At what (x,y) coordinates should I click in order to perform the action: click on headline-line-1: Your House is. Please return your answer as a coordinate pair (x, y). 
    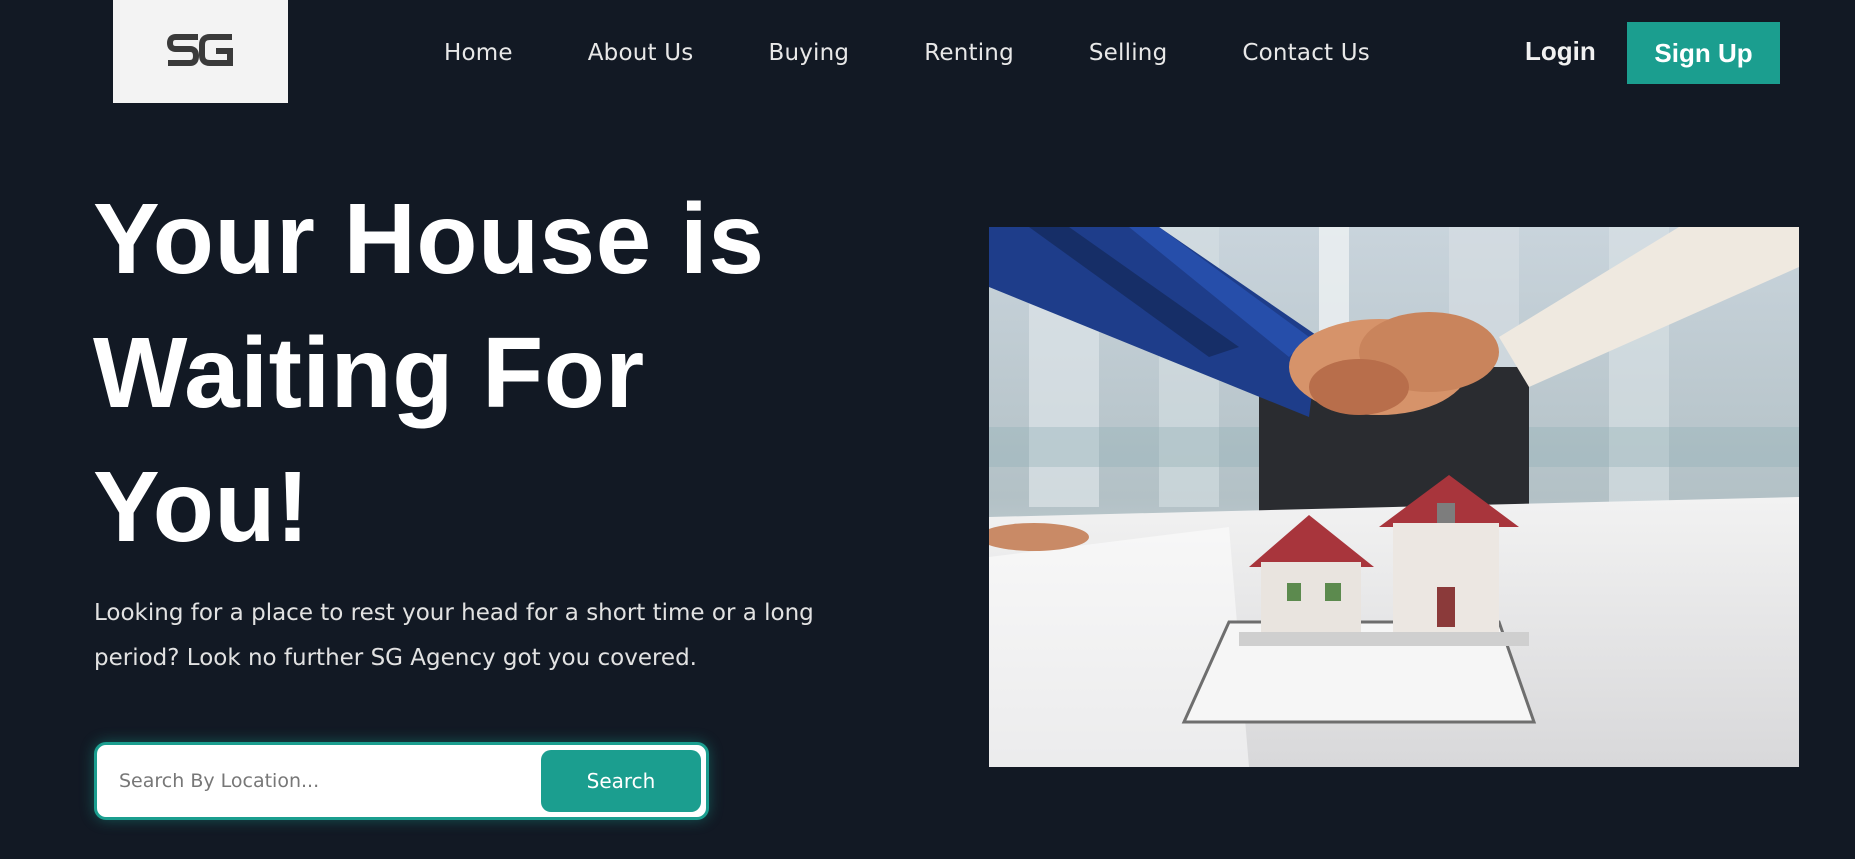
    Looking at the image, I should click on (429, 239).